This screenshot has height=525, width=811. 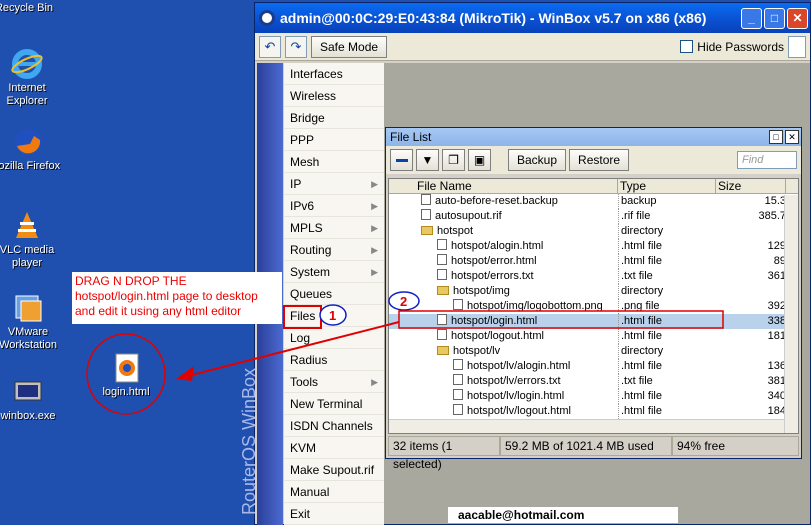 I want to click on cell-file-name: hotspot/lv/errors.txt, so click(x=503, y=381).